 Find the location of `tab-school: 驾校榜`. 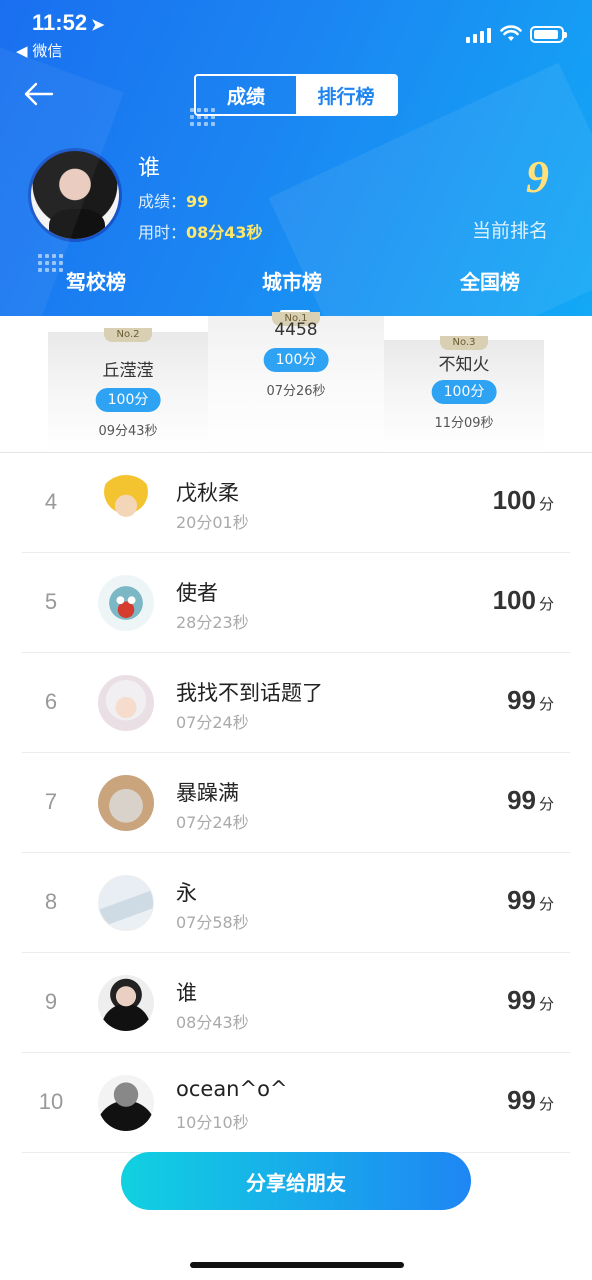

tab-school: 驾校榜 is located at coordinates (96, 280).